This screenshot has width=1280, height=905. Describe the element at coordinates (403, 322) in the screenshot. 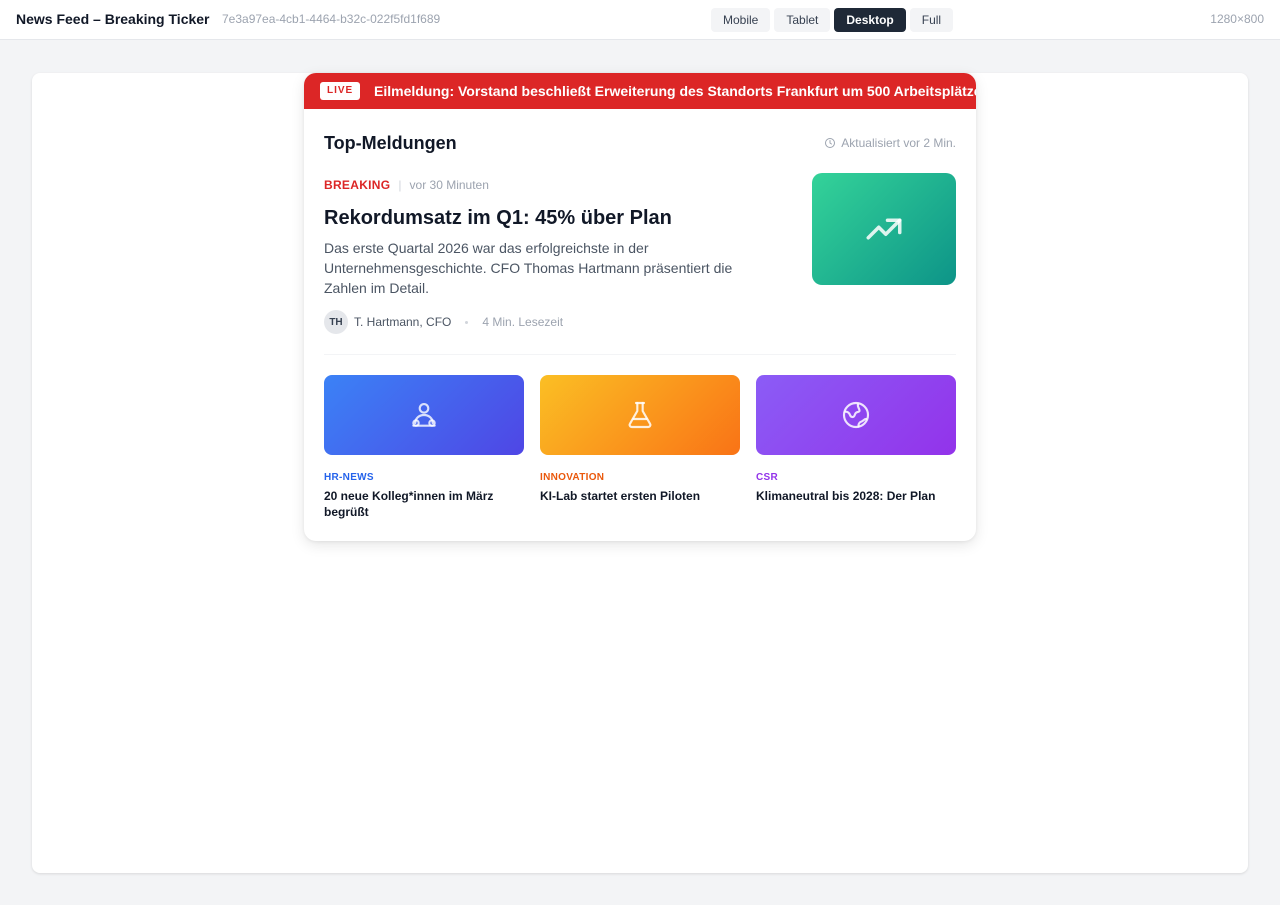

I see `author-name: T. Hartmann, CFO` at that location.